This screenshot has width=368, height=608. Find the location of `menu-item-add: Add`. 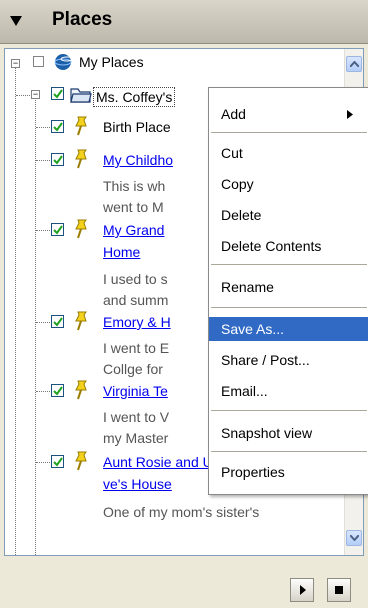

menu-item-add: Add is located at coordinates (288, 114).